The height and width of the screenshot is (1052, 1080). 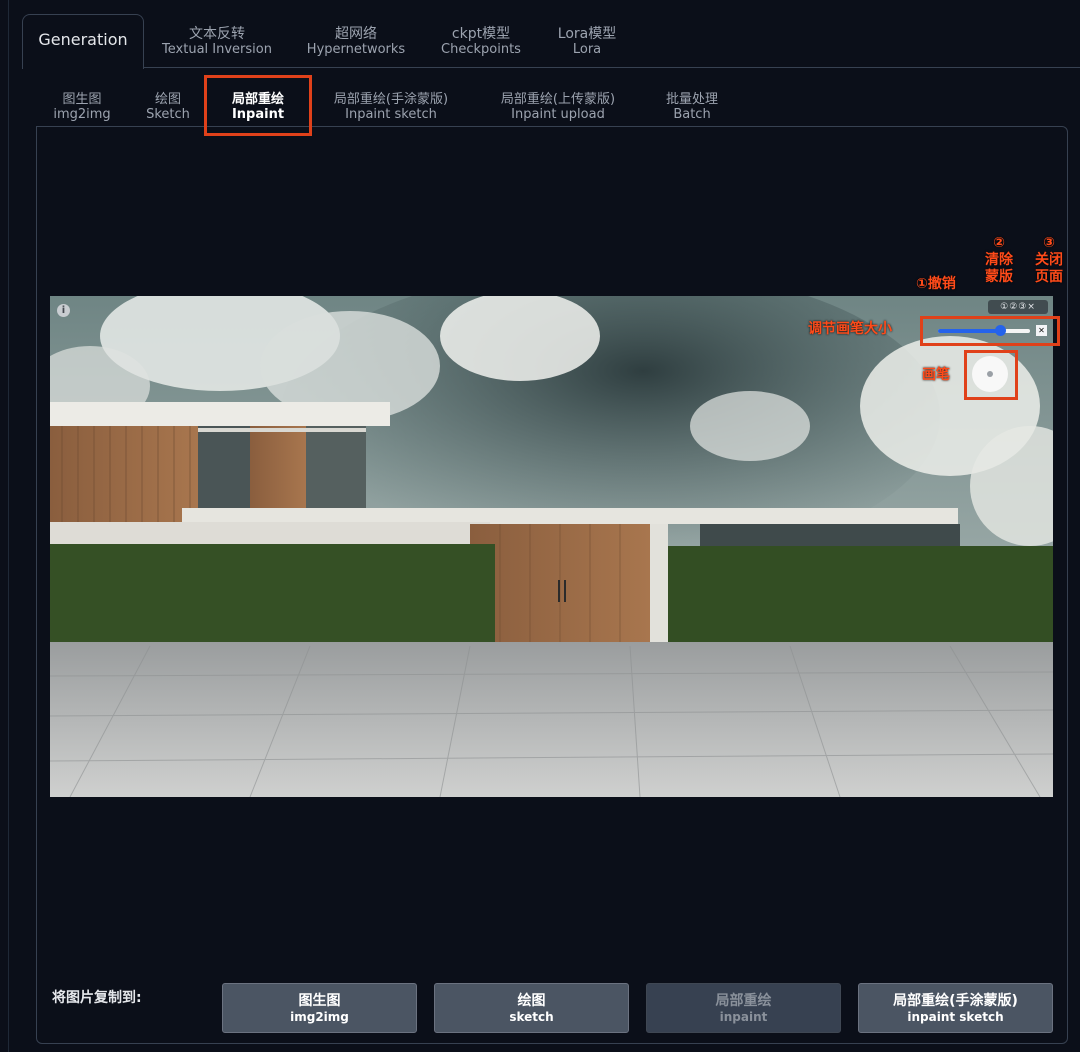 I want to click on button-sublabel: inpaint, so click(x=743, y=1017).